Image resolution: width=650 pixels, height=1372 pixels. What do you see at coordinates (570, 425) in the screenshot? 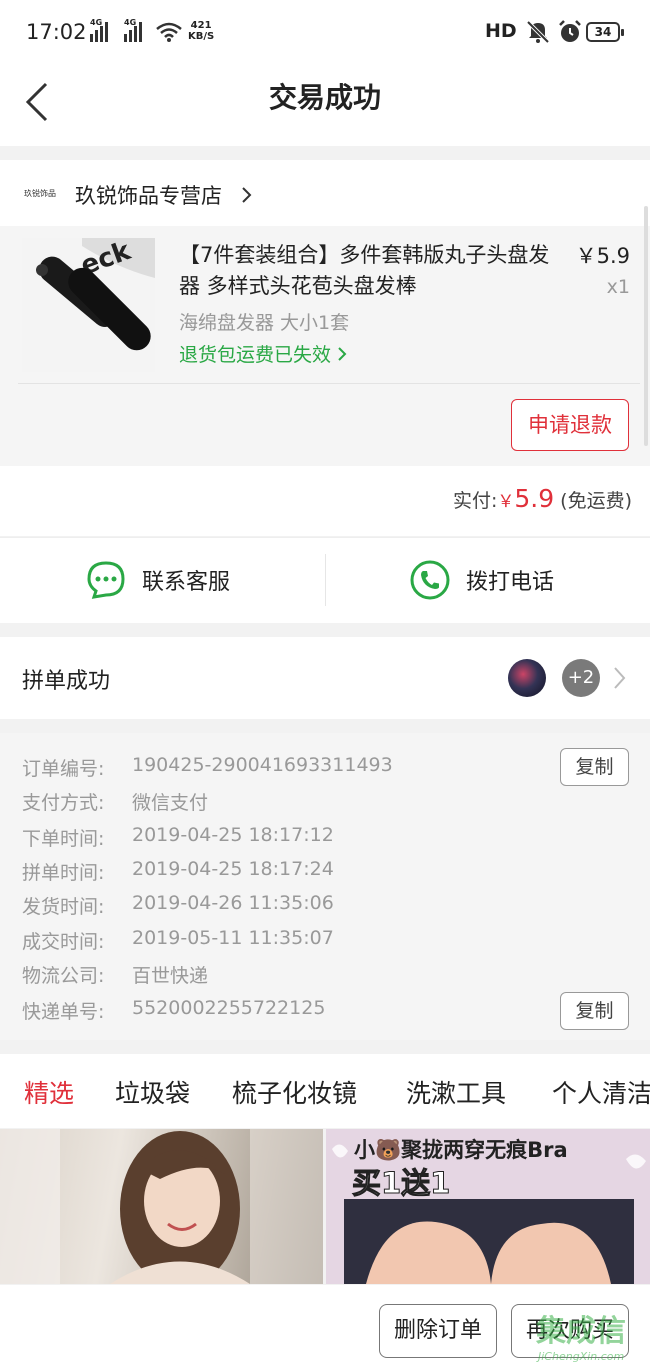
I see `refund-button: 申请退款` at bounding box center [570, 425].